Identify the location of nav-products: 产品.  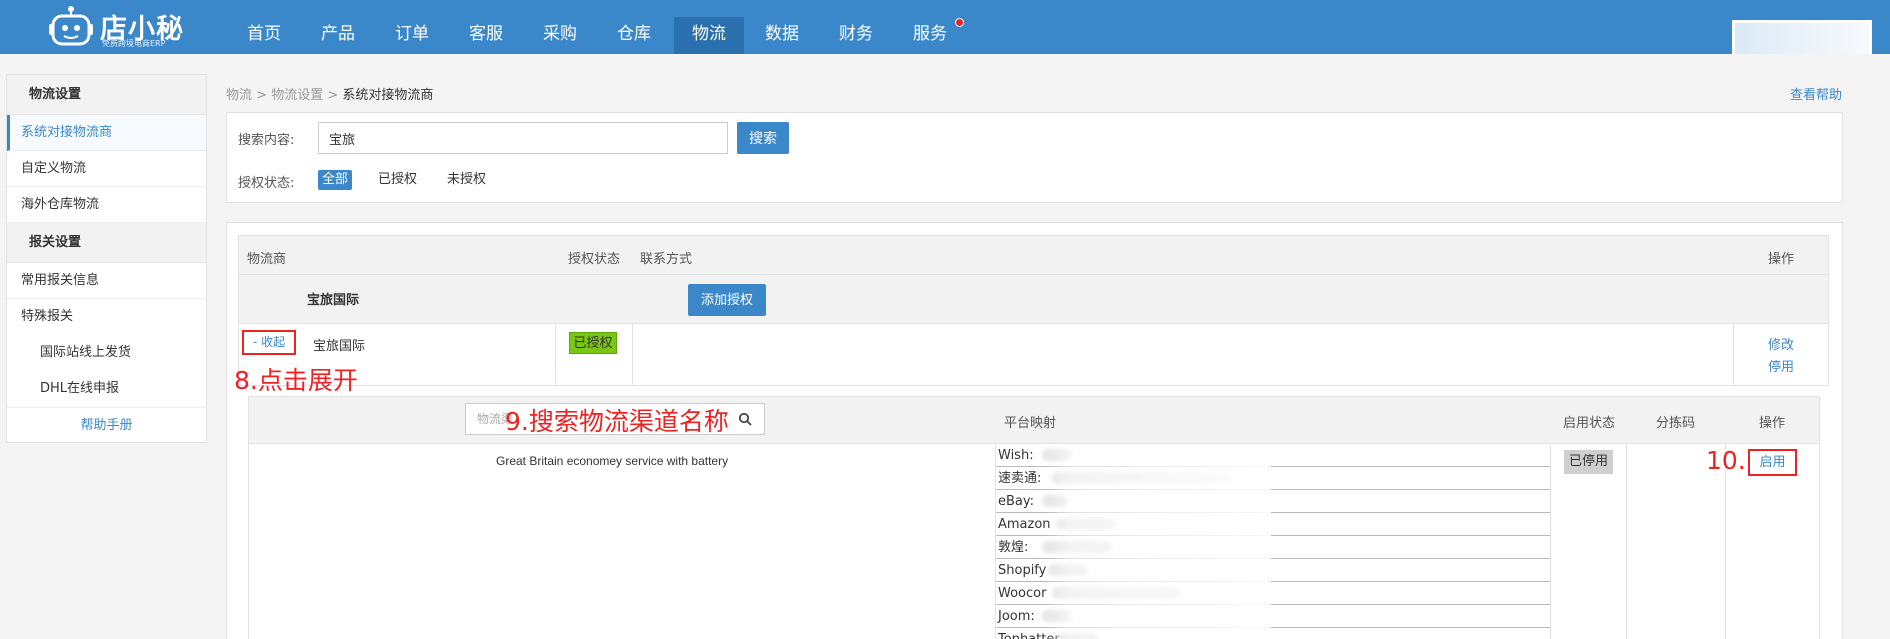
(338, 27).